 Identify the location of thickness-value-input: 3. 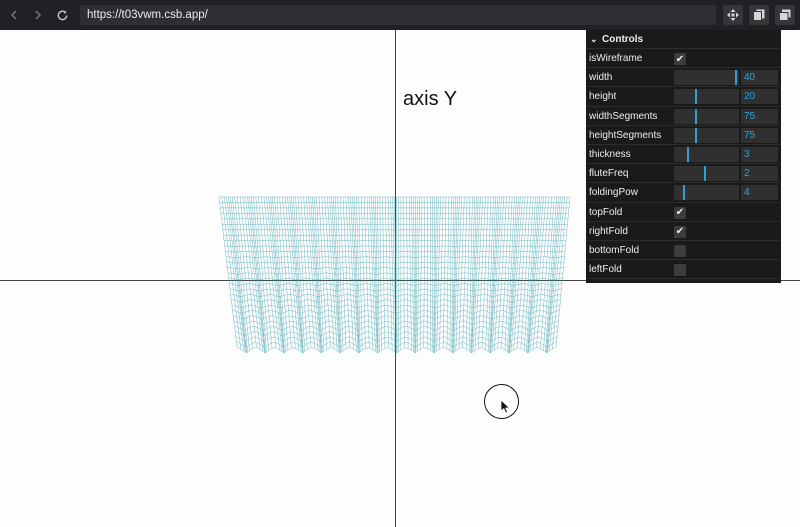
(759, 154).